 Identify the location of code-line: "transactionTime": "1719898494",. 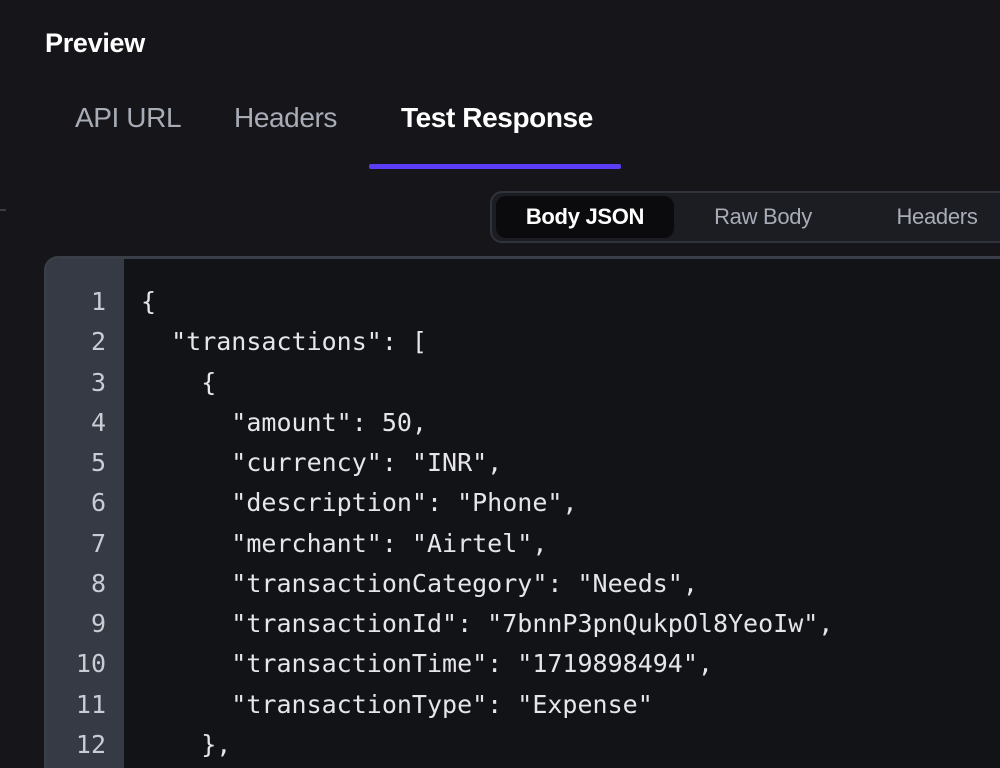
(427, 663).